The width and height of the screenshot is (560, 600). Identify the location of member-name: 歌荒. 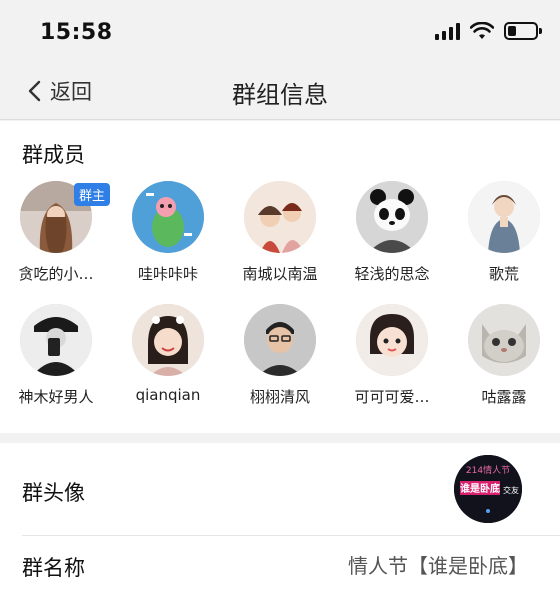
(503, 274).